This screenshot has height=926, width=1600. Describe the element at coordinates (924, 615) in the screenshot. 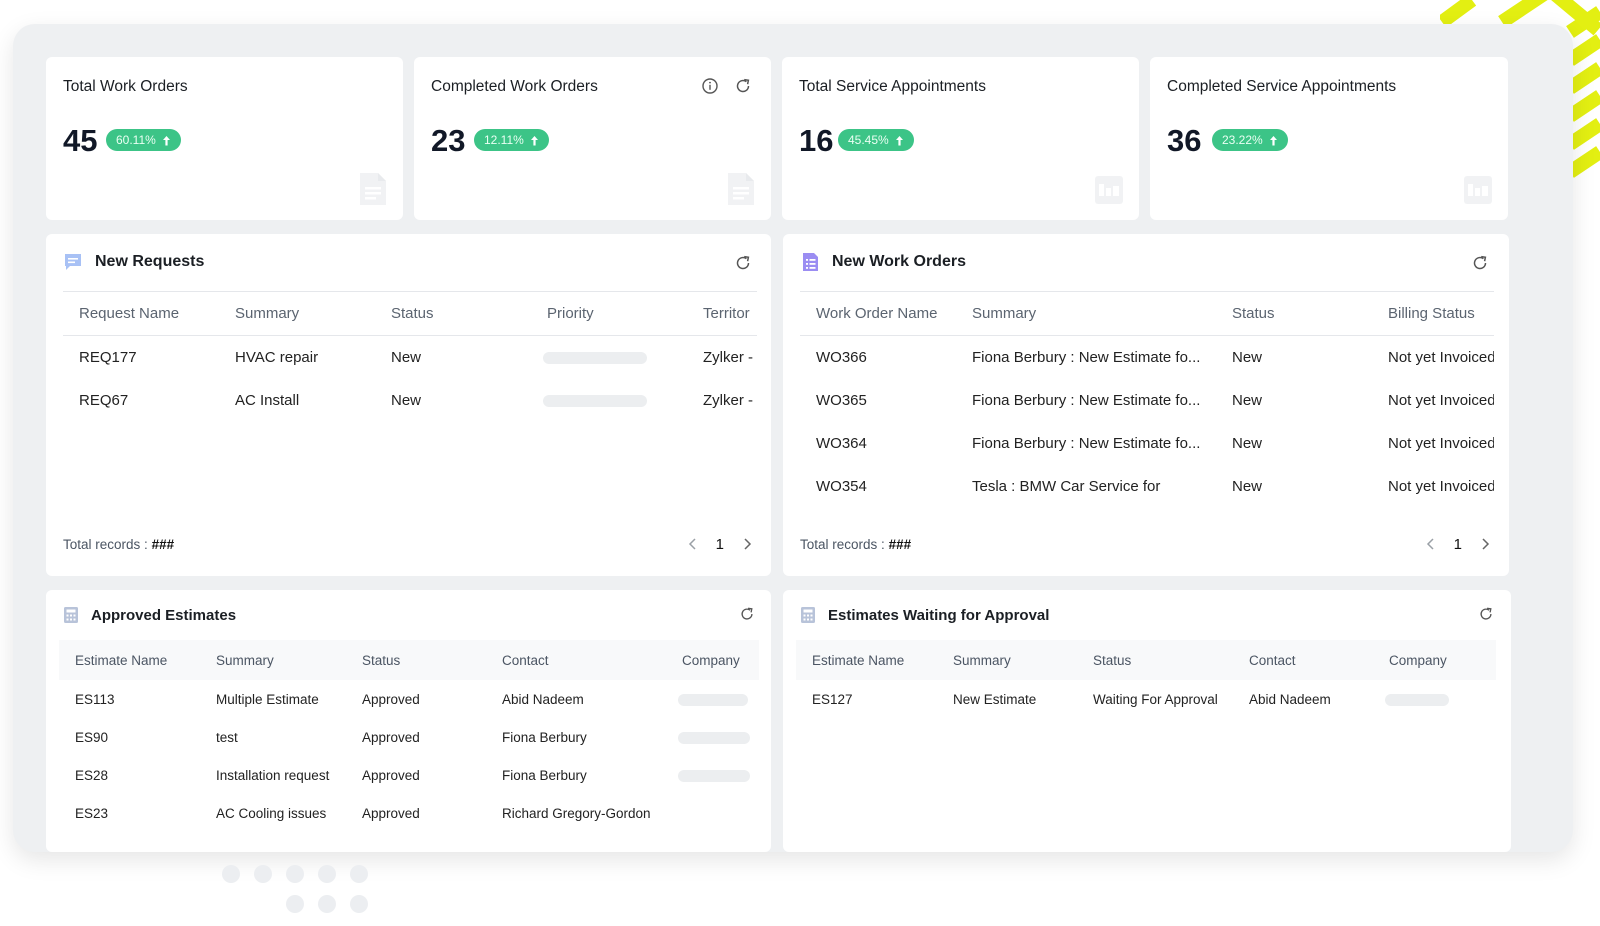

I see `panel-header: Estimates Waiting for Approval` at that location.